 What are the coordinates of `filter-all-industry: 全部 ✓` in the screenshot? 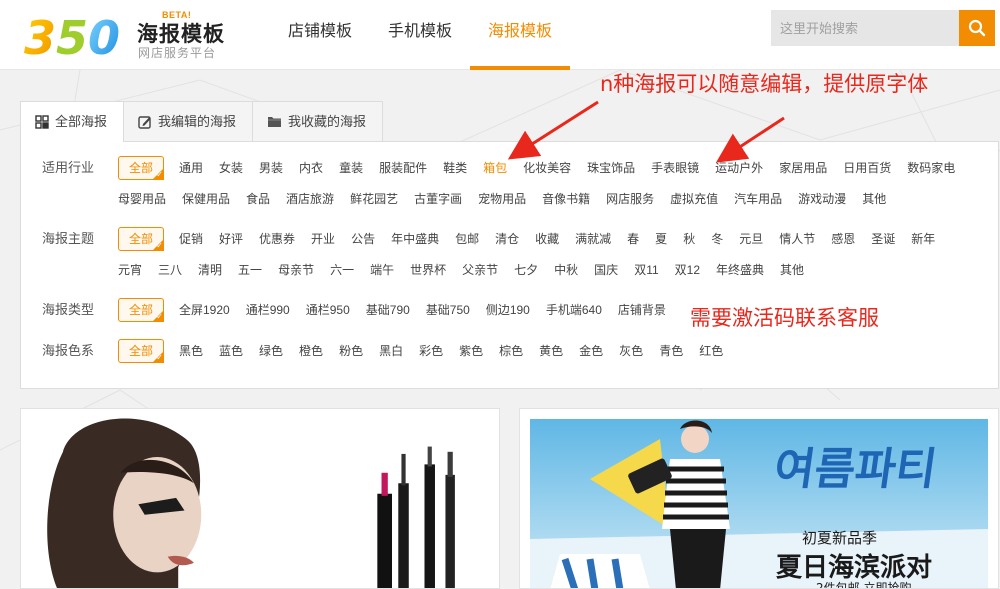 It's located at (141, 168).